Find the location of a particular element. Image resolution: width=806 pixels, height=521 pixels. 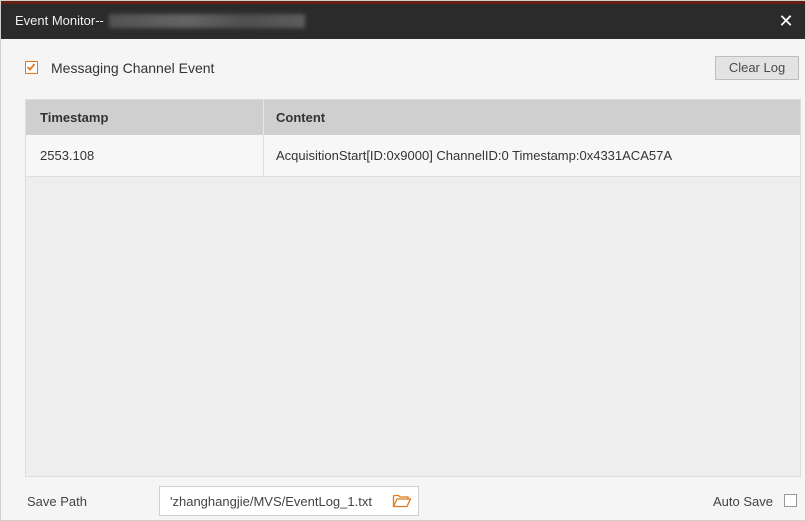

options-row: Messaging Channel Event Clear Log is located at coordinates (413, 70).